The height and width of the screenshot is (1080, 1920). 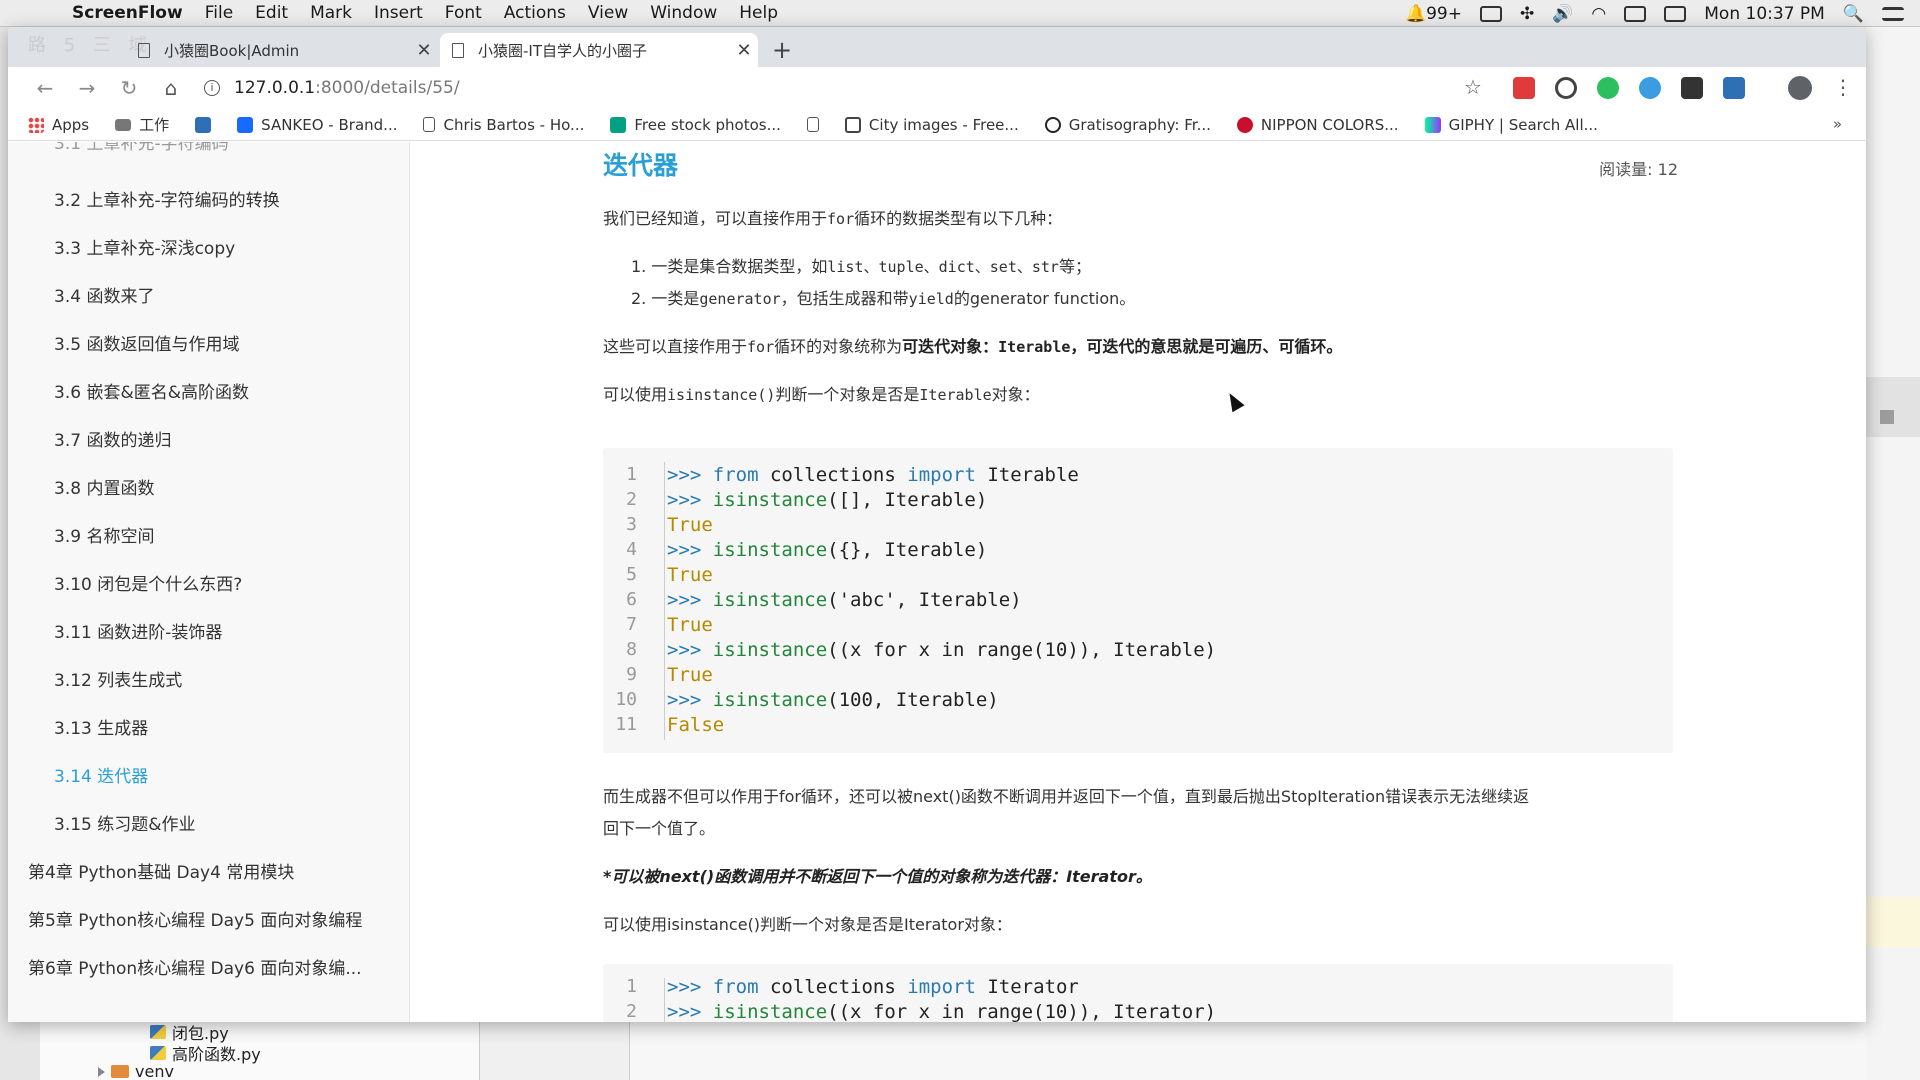 What do you see at coordinates (1491, 13) in the screenshot?
I see `screen-record-icon` at bounding box center [1491, 13].